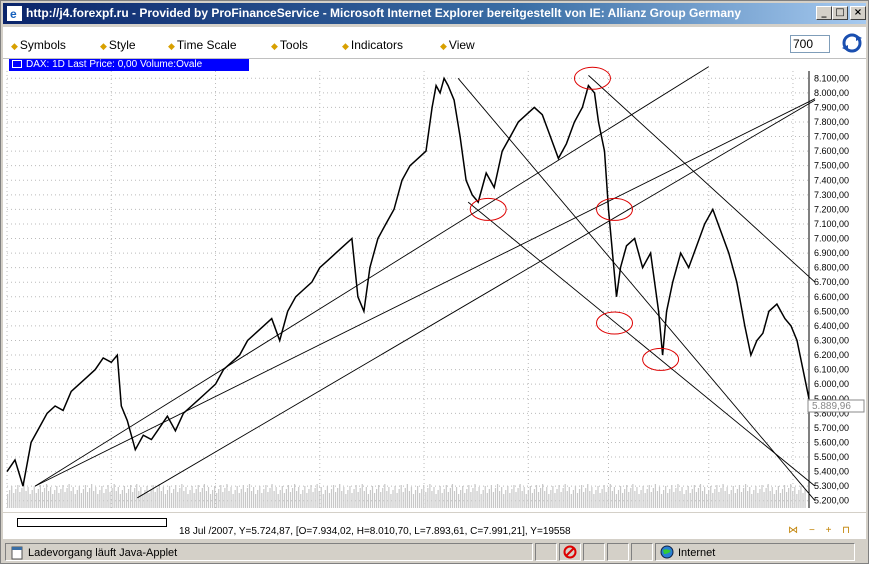  Describe the element at coordinates (840, 13) in the screenshot. I see `maximize-button: □` at that location.